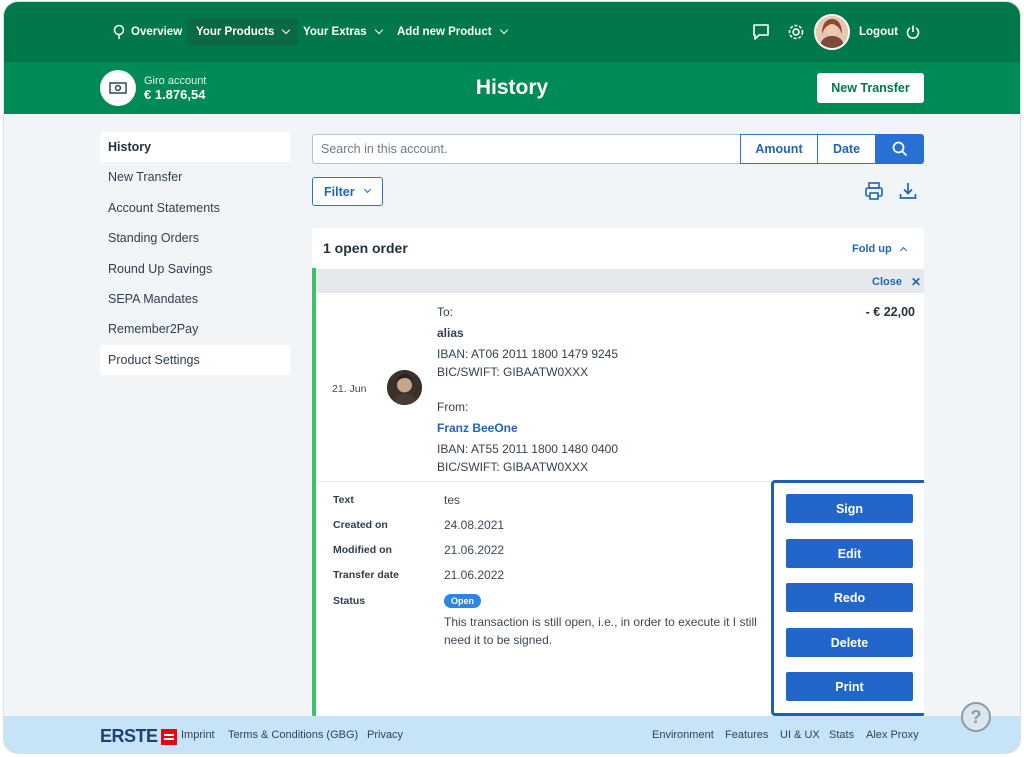 Image resolution: width=1024 pixels, height=757 pixels. I want to click on logout-label: Logout, so click(878, 32).